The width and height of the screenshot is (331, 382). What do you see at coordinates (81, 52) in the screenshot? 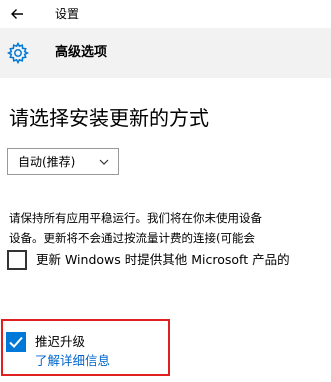
I see `page-title: 高级选项` at bounding box center [81, 52].